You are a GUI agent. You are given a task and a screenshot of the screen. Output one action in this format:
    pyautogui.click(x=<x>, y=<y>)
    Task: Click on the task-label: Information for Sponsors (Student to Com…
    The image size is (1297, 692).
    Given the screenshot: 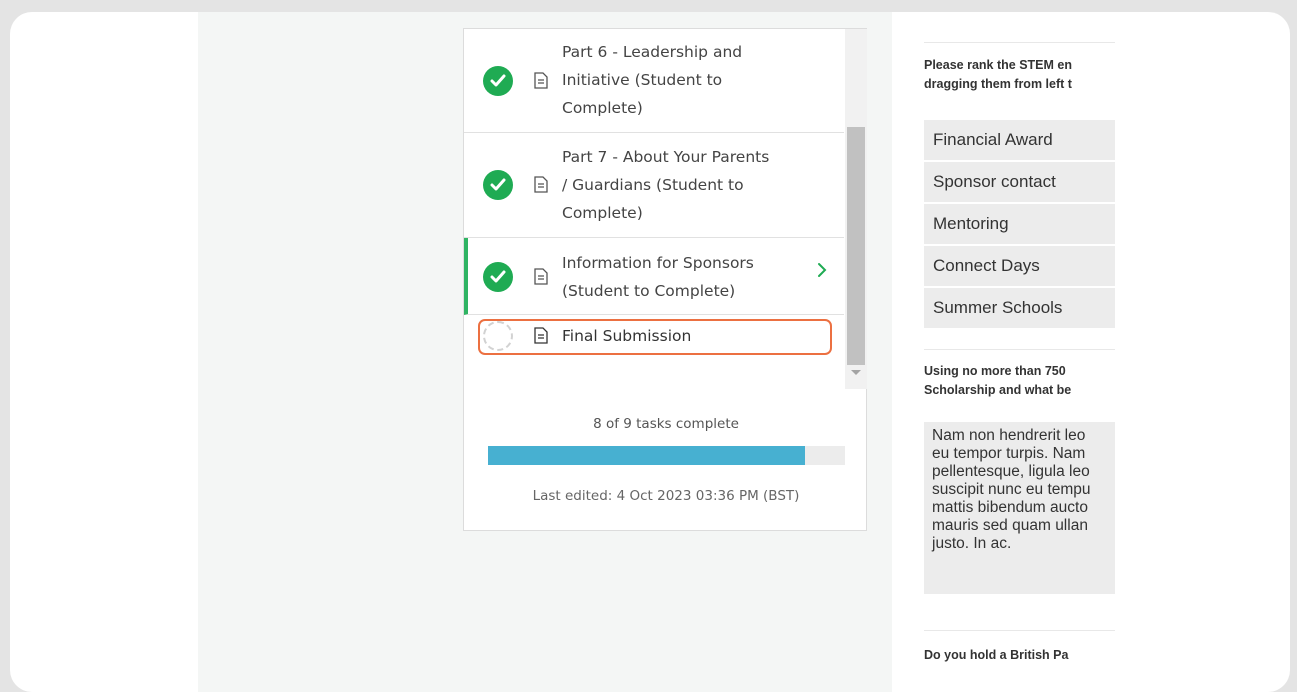 What is the action you would take?
    pyautogui.click(x=687, y=277)
    